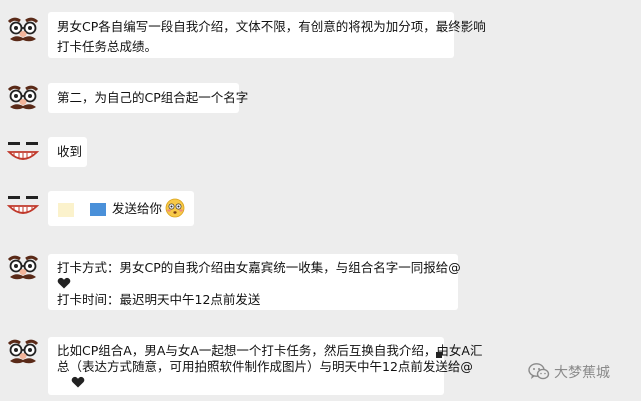  I want to click on message-bubble: 发送给你, so click(121, 208).